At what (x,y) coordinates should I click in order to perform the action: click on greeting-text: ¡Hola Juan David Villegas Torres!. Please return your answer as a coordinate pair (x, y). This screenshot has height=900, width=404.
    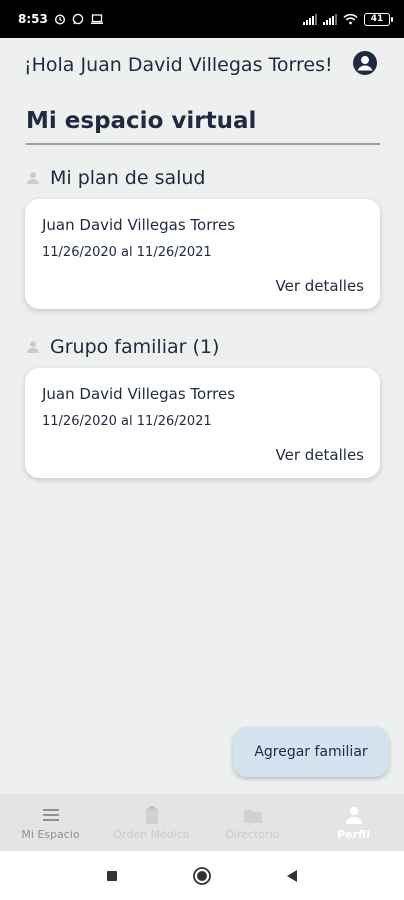
    Looking at the image, I should click on (178, 65).